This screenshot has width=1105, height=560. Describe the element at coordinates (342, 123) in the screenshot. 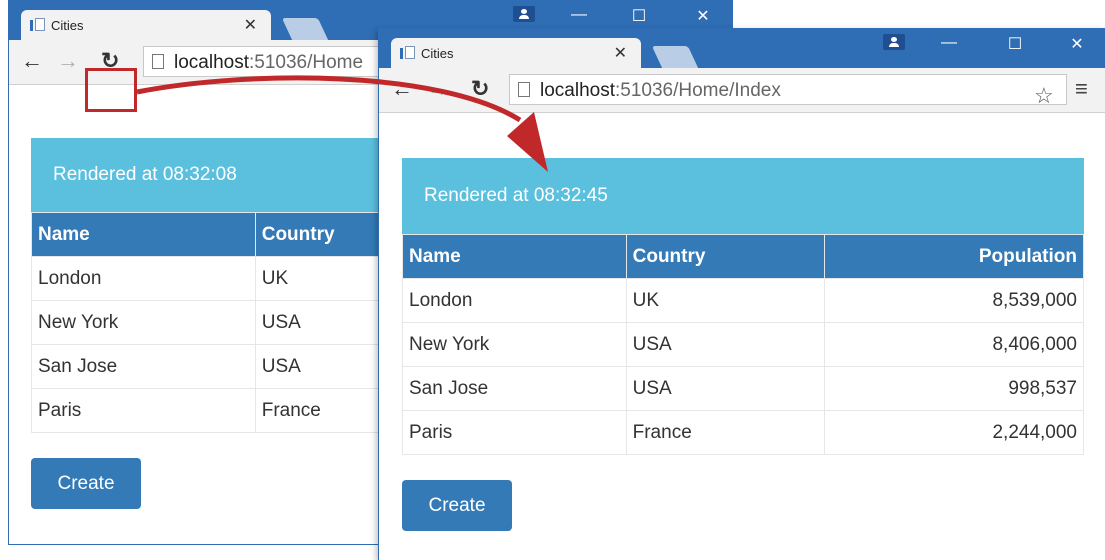

I see `reload-annotation-arrow` at that location.